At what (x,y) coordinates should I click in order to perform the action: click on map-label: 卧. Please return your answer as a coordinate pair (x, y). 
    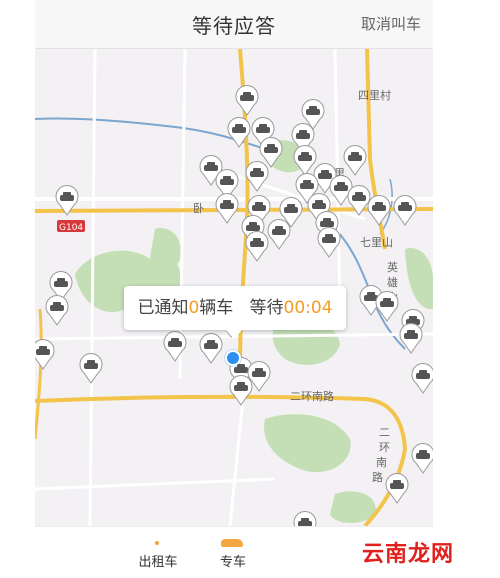
    Looking at the image, I should click on (198, 208).